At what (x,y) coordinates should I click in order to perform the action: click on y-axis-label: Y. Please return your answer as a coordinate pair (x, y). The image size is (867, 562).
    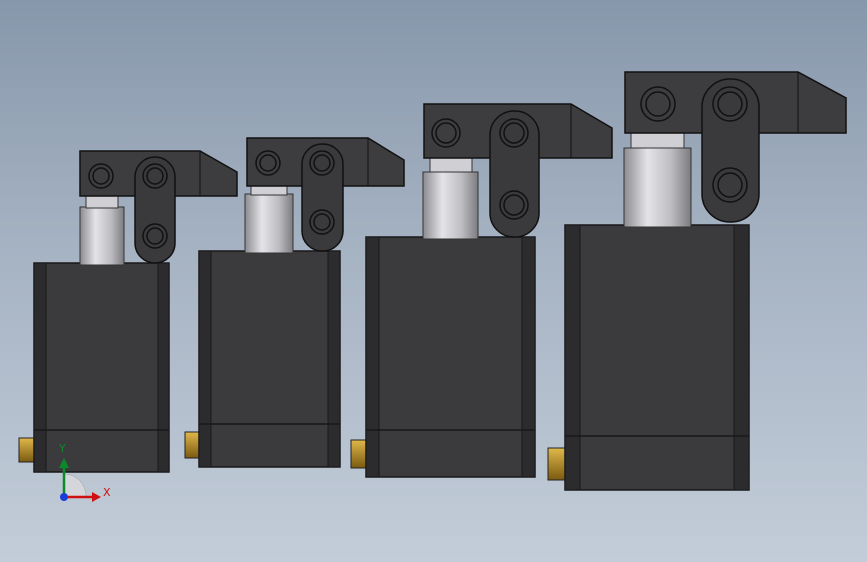
    Looking at the image, I should click on (62, 448).